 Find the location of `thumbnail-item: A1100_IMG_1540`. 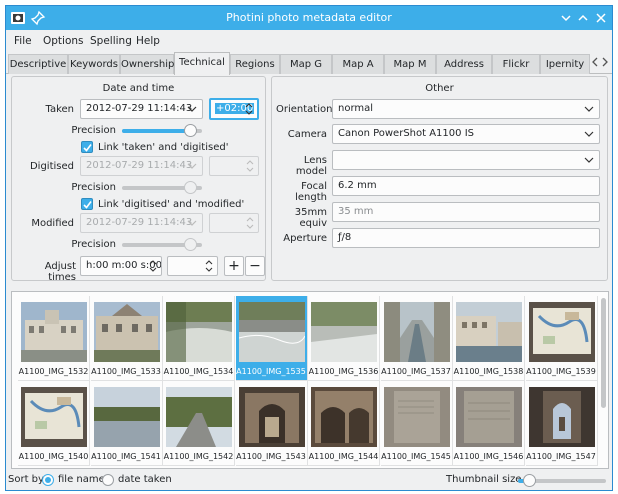

thumbnail-item: A1100_IMG_1540 is located at coordinates (54, 423).